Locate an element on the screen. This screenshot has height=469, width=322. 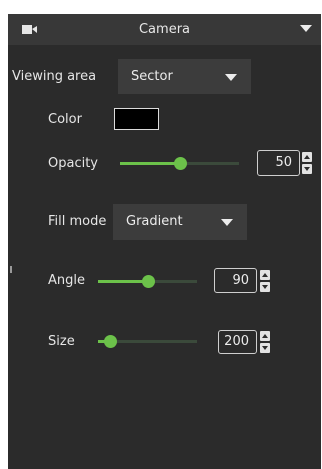
resize-handle is located at coordinates (11, 269).